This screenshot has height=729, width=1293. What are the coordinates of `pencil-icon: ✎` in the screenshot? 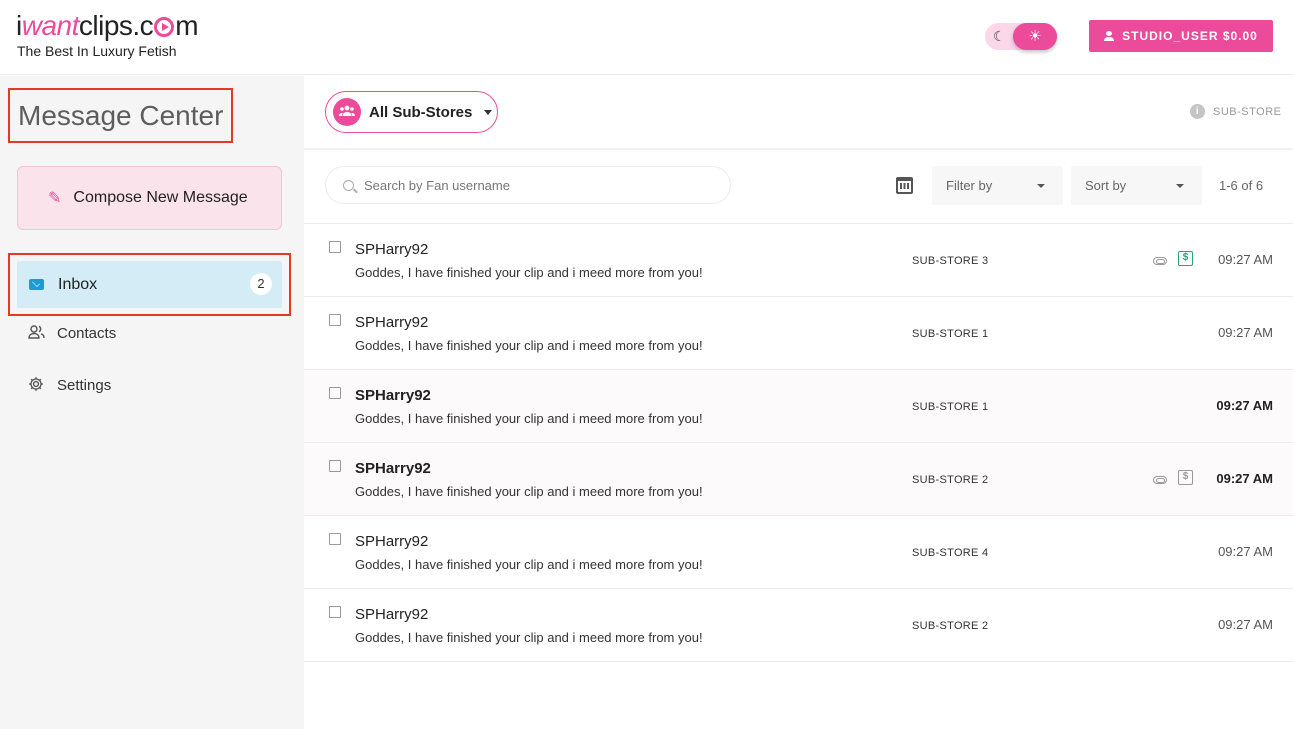 It's located at (55, 198).